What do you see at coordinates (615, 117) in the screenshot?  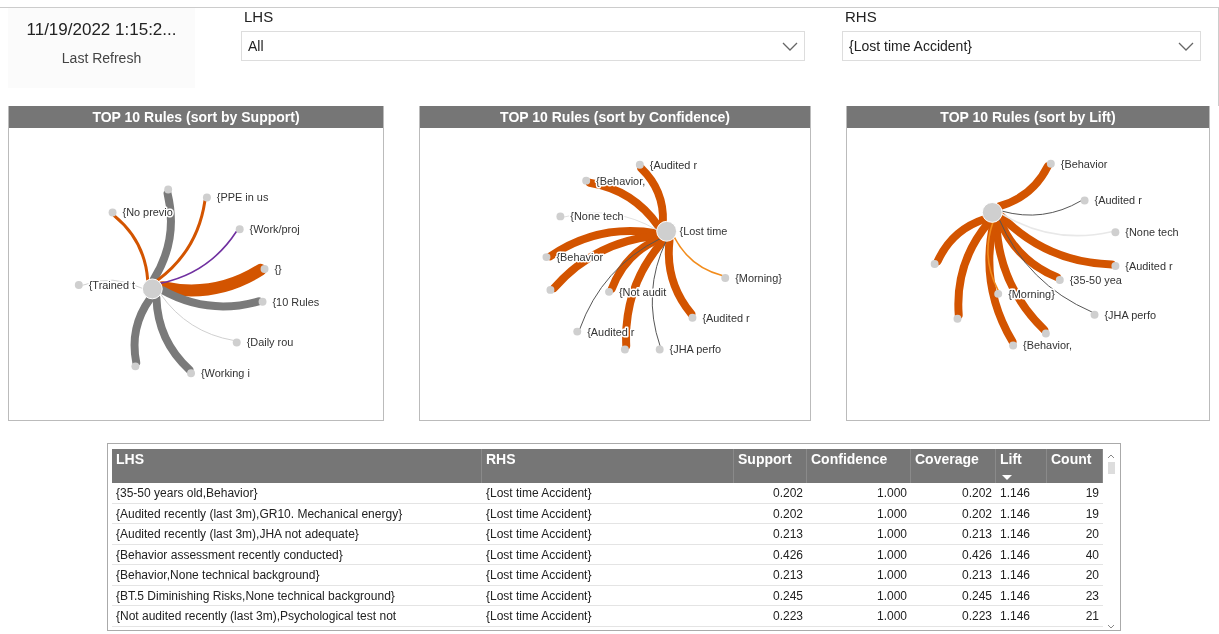 I see `chart-title: TOP 10 Rules (sort by Confidence)` at bounding box center [615, 117].